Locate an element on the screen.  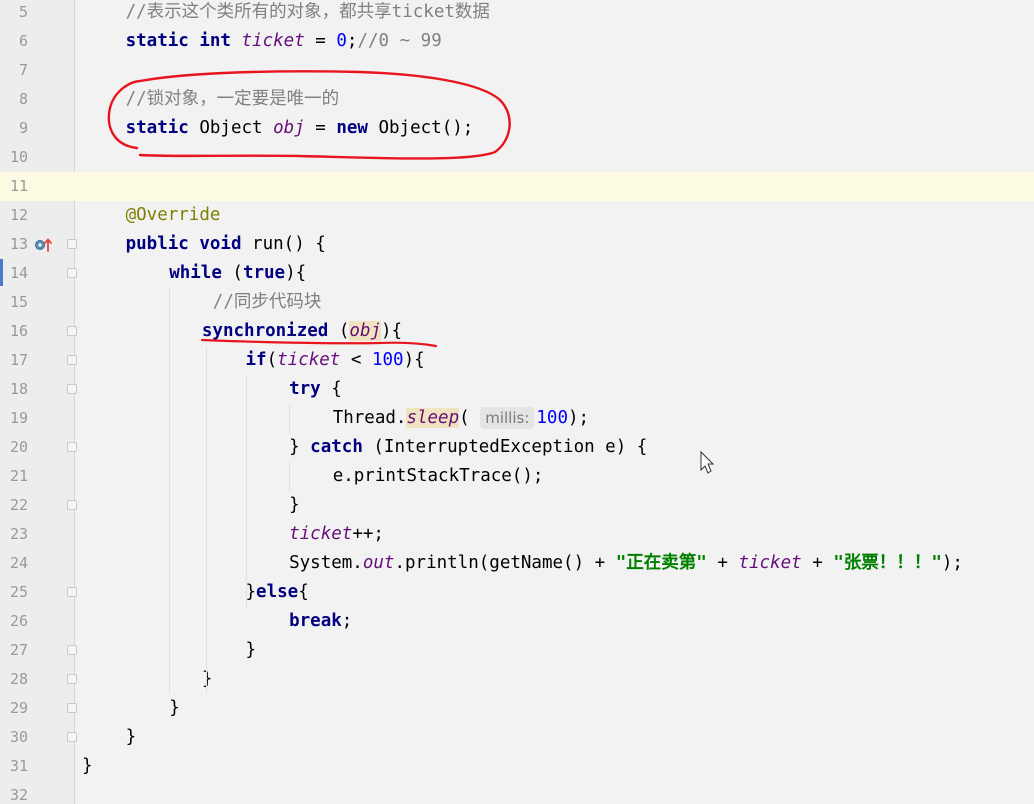
code-text: static int ticket = 0;//0 ~ 99 is located at coordinates (284, 41).